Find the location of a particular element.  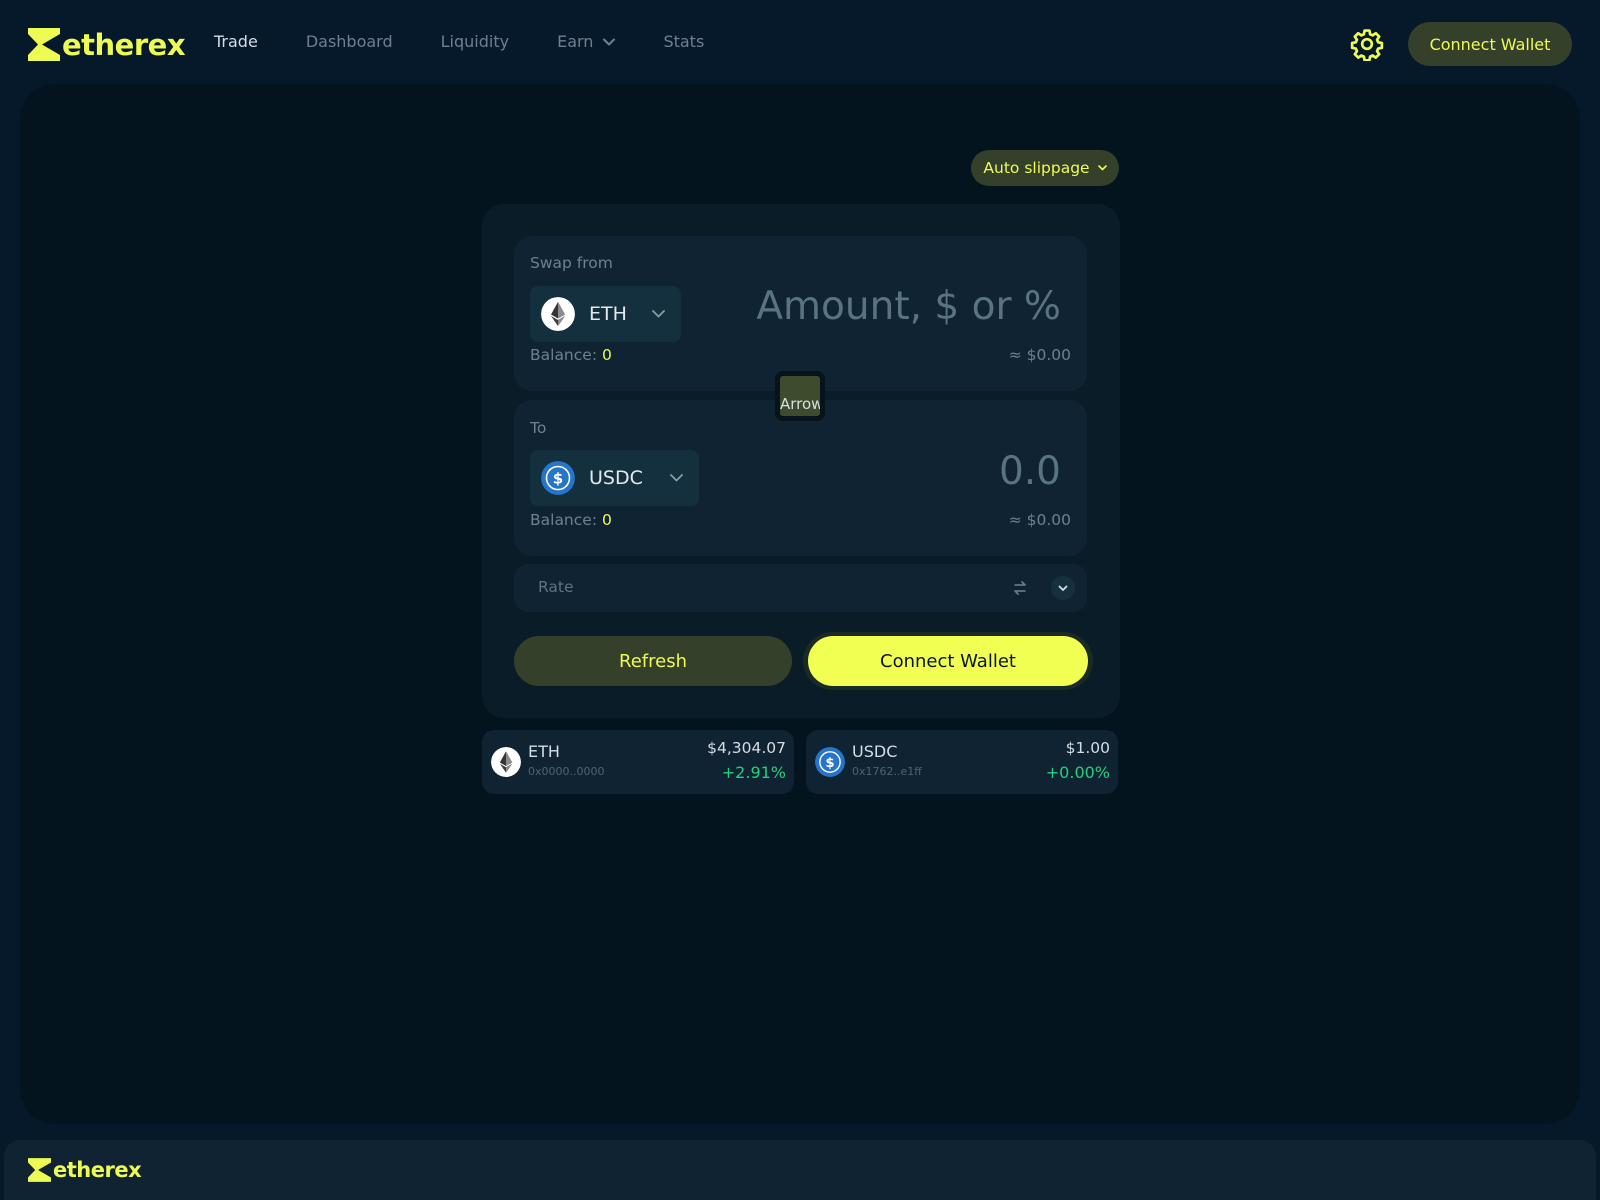

gear-icon is located at coordinates (1367, 44).